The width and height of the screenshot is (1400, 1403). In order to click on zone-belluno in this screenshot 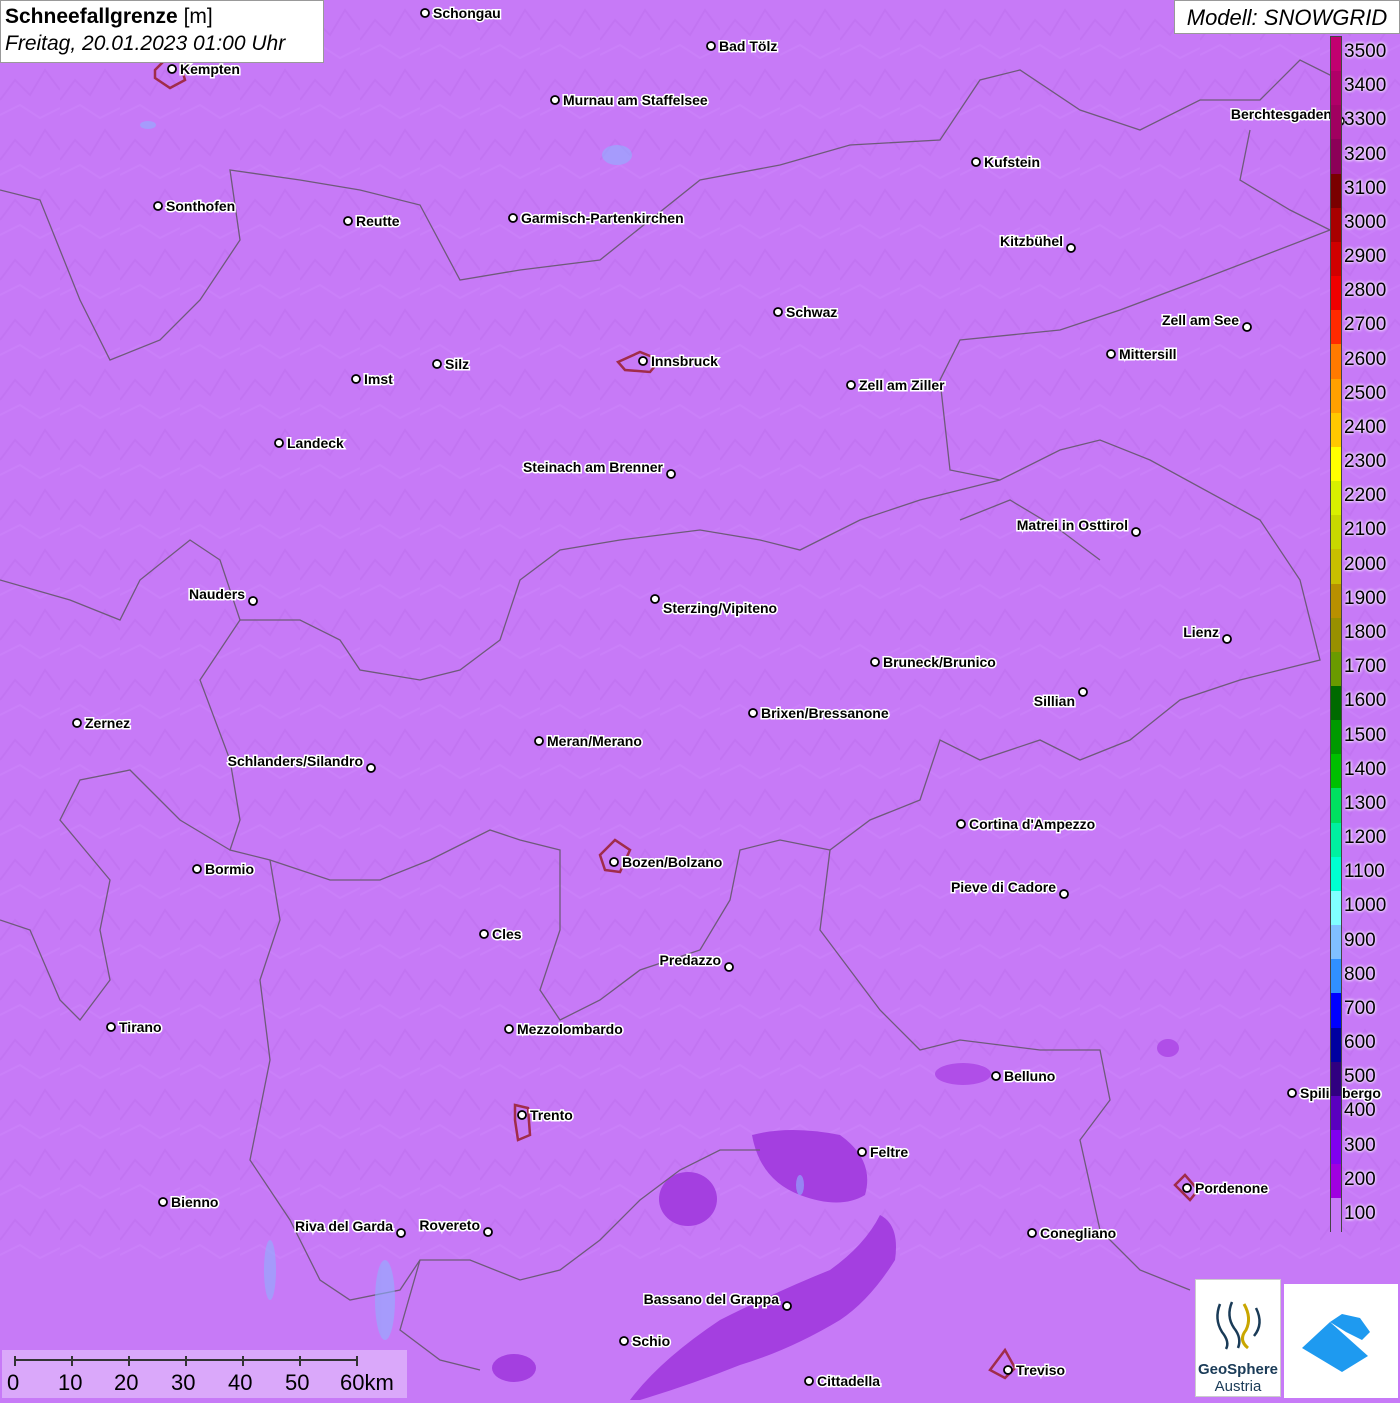, I will do `click(963, 1074)`.